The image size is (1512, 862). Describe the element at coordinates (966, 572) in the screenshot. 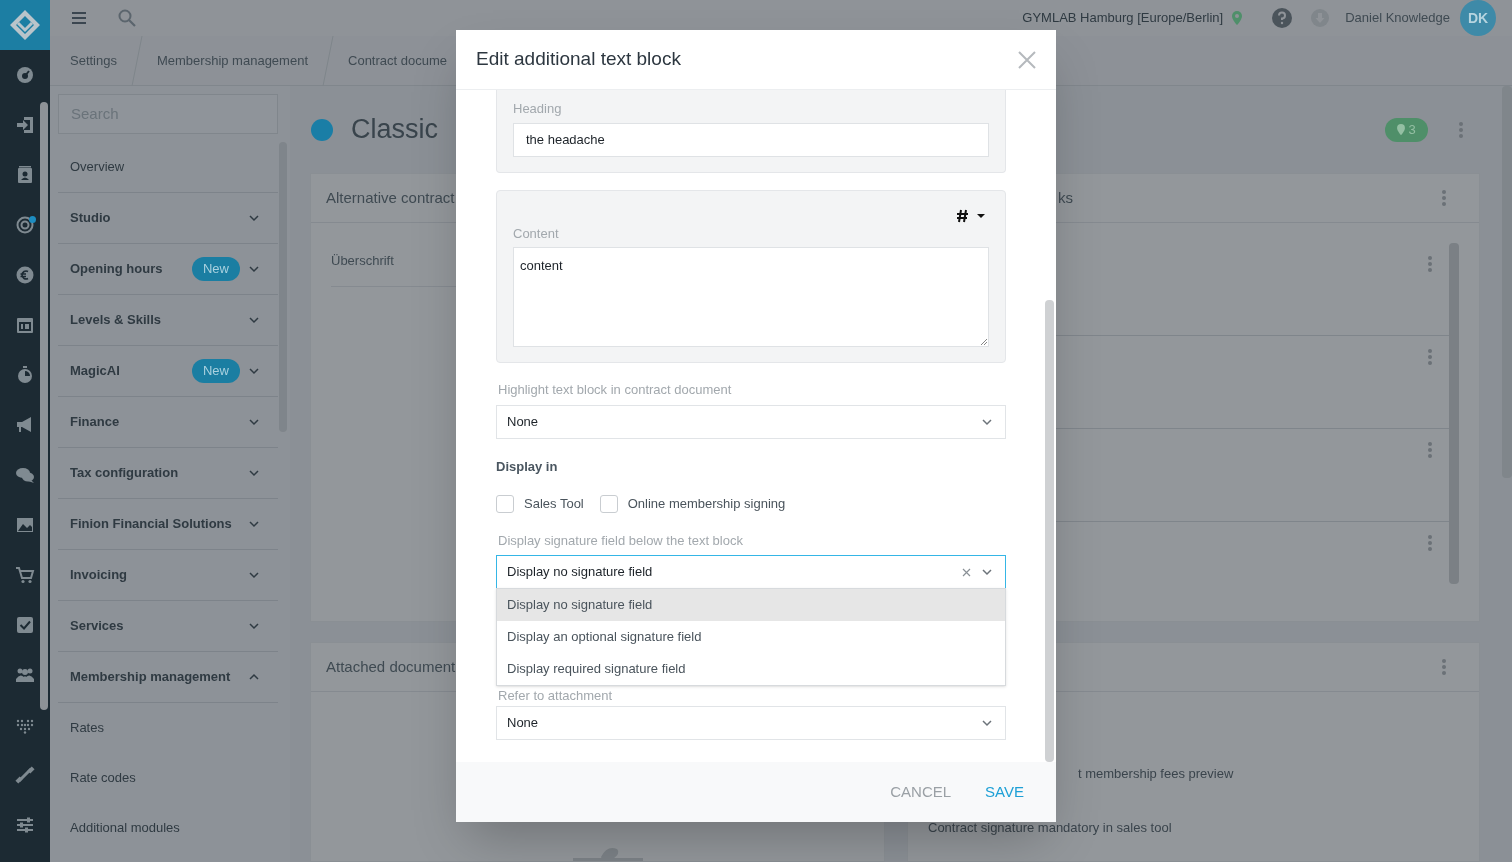

I see `clear-icon` at that location.